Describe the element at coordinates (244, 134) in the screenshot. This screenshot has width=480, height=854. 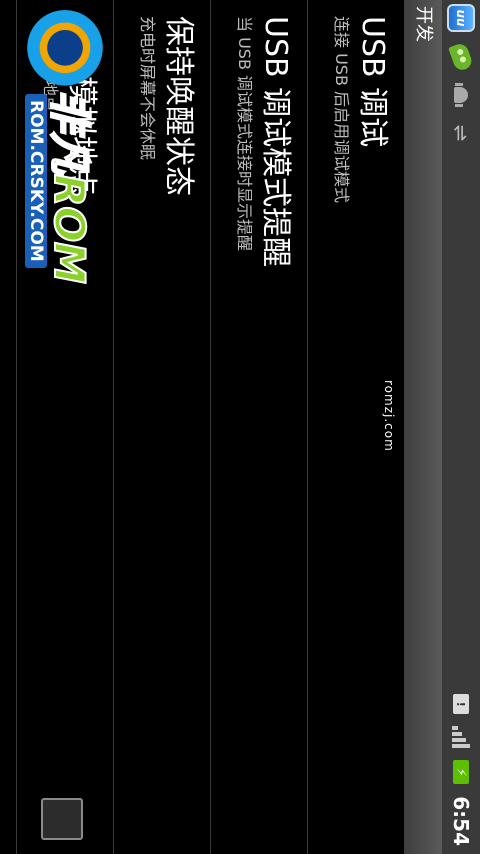
I see `setting-subtitle: 当 USB 调试模式连接时显示提醒` at that location.